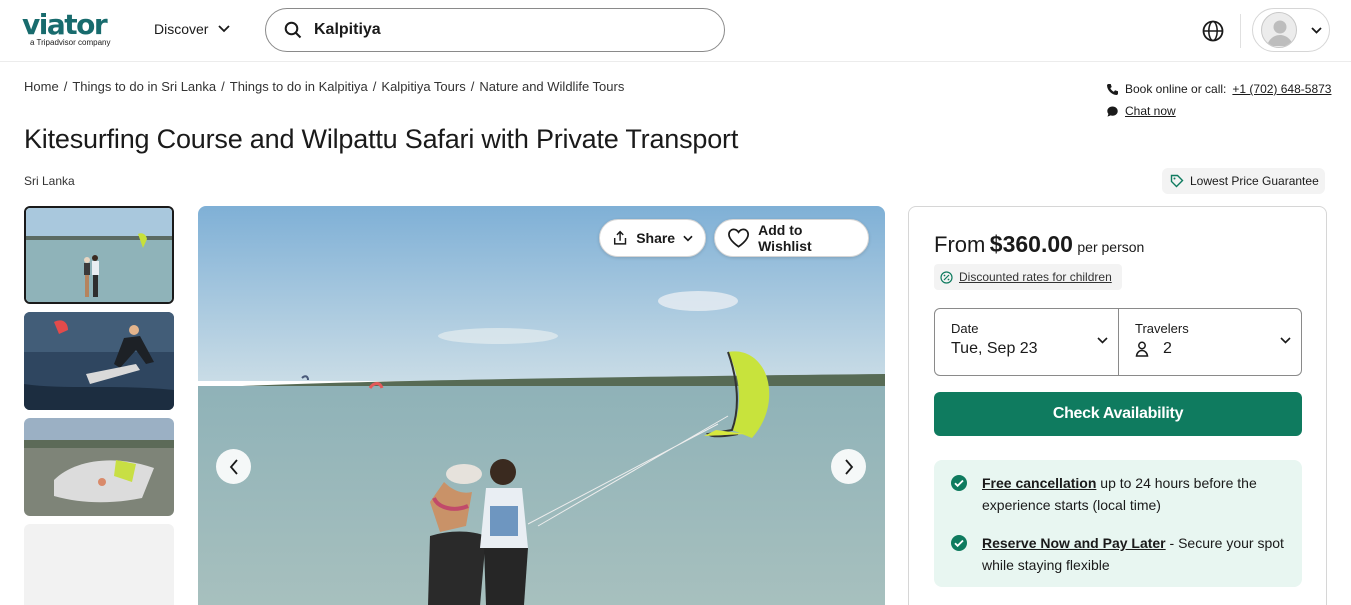 Image resolution: width=1351 pixels, height=605 pixels. I want to click on lowest-price-label: Lowest Price Guarantee, so click(1254, 181).